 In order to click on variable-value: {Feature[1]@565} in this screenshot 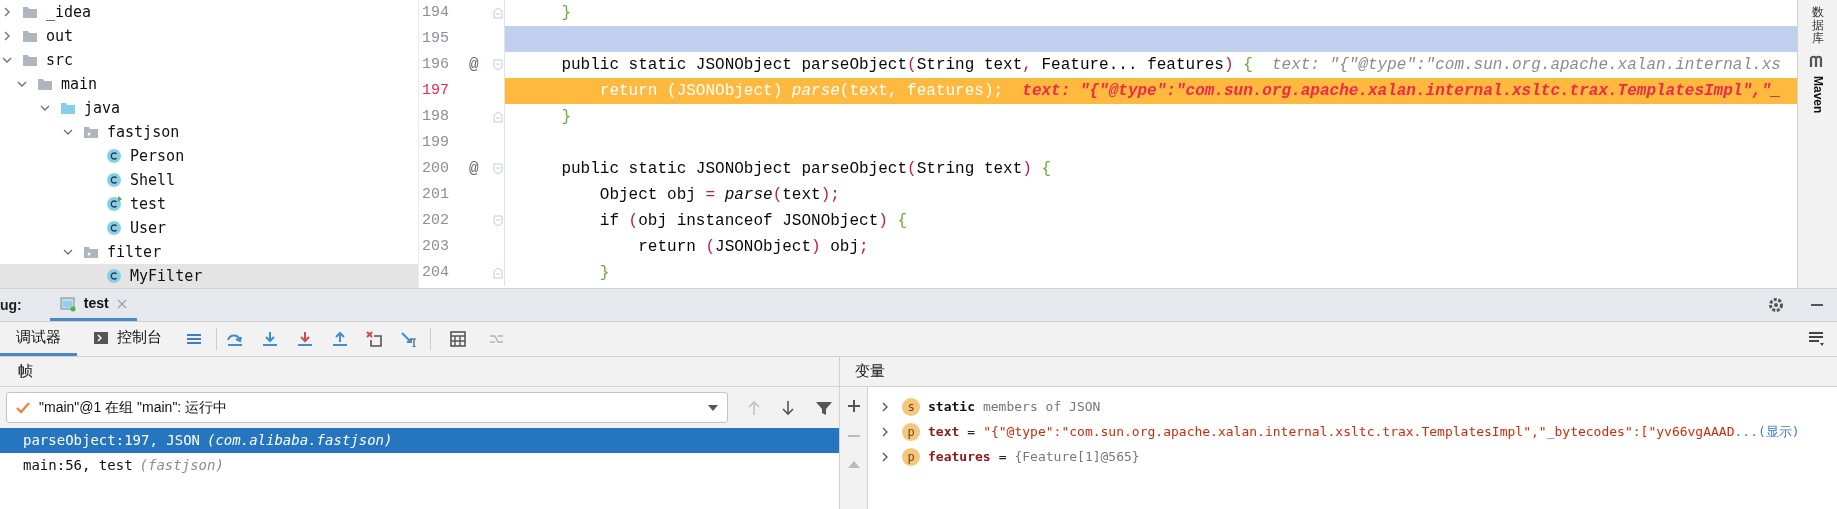, I will do `click(1077, 456)`.